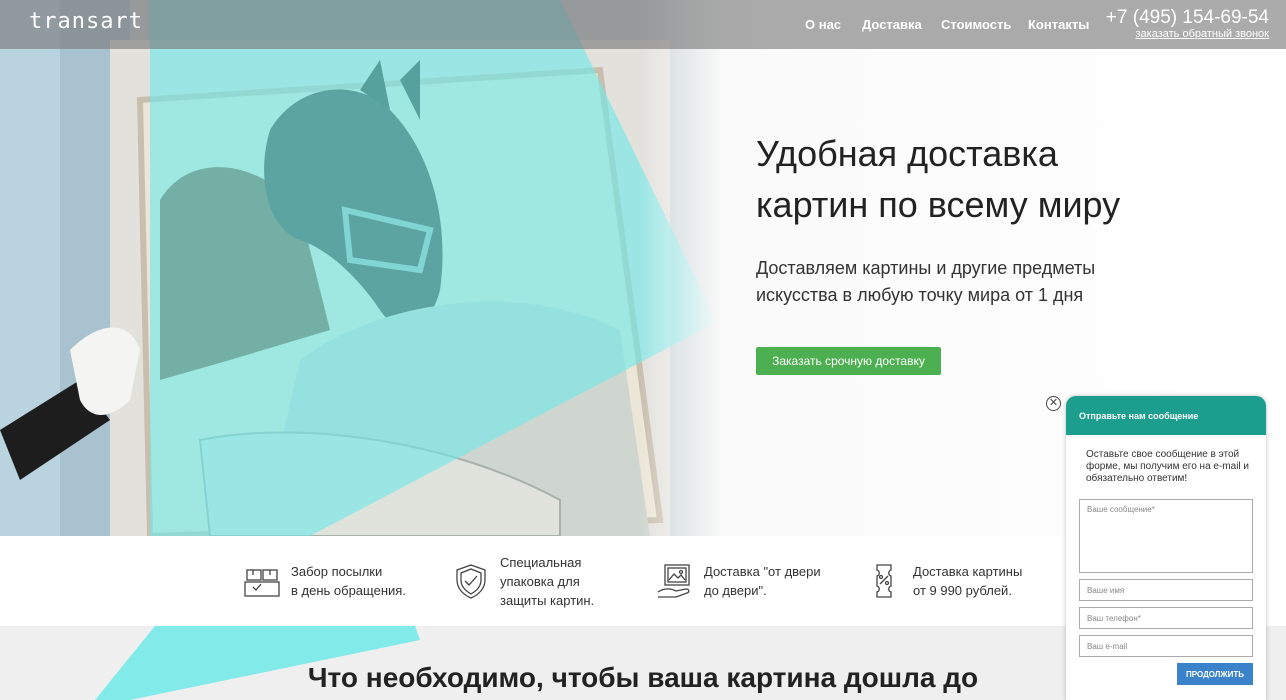 Image resolution: width=1286 pixels, height=700 pixels. What do you see at coordinates (348, 581) in the screenshot?
I see `feature-label: Забор посылки в день обращения.` at bounding box center [348, 581].